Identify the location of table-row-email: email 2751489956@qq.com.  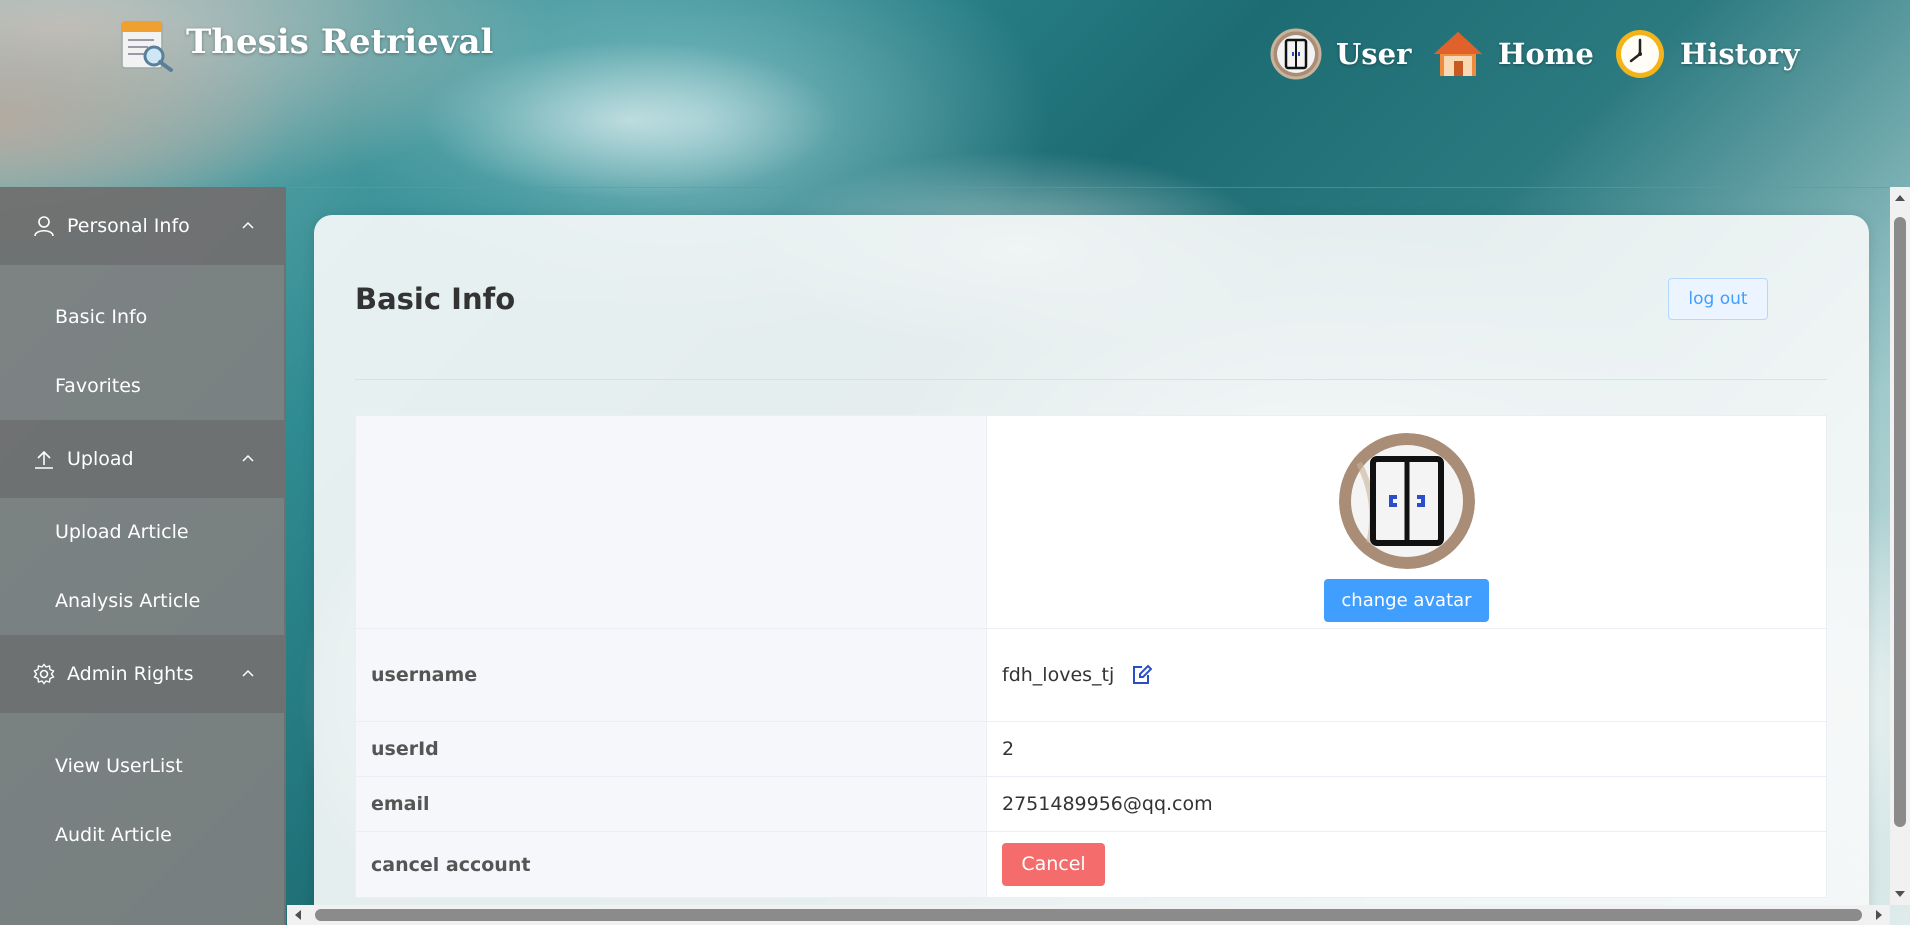
(1091, 804).